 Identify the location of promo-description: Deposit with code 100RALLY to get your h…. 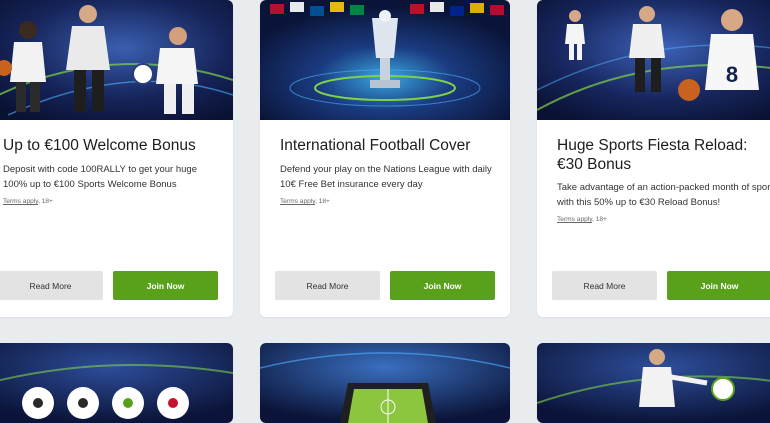
(100, 177).